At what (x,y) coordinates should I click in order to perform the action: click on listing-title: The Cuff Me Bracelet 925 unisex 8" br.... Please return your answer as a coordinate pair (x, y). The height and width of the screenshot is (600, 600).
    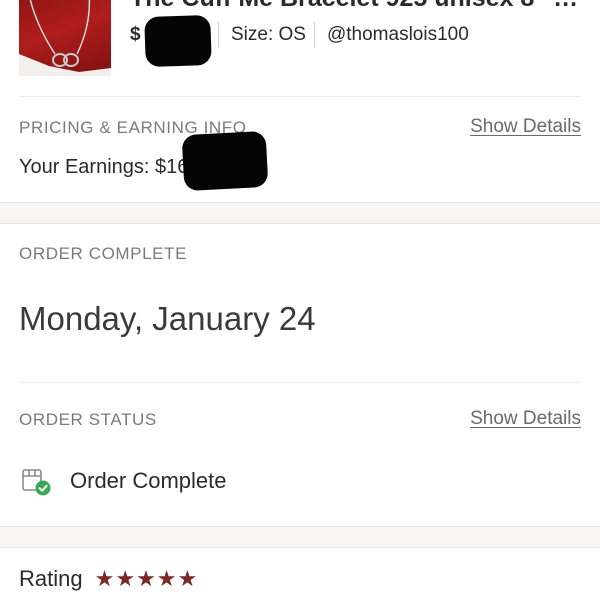
    Looking at the image, I should click on (360, 6).